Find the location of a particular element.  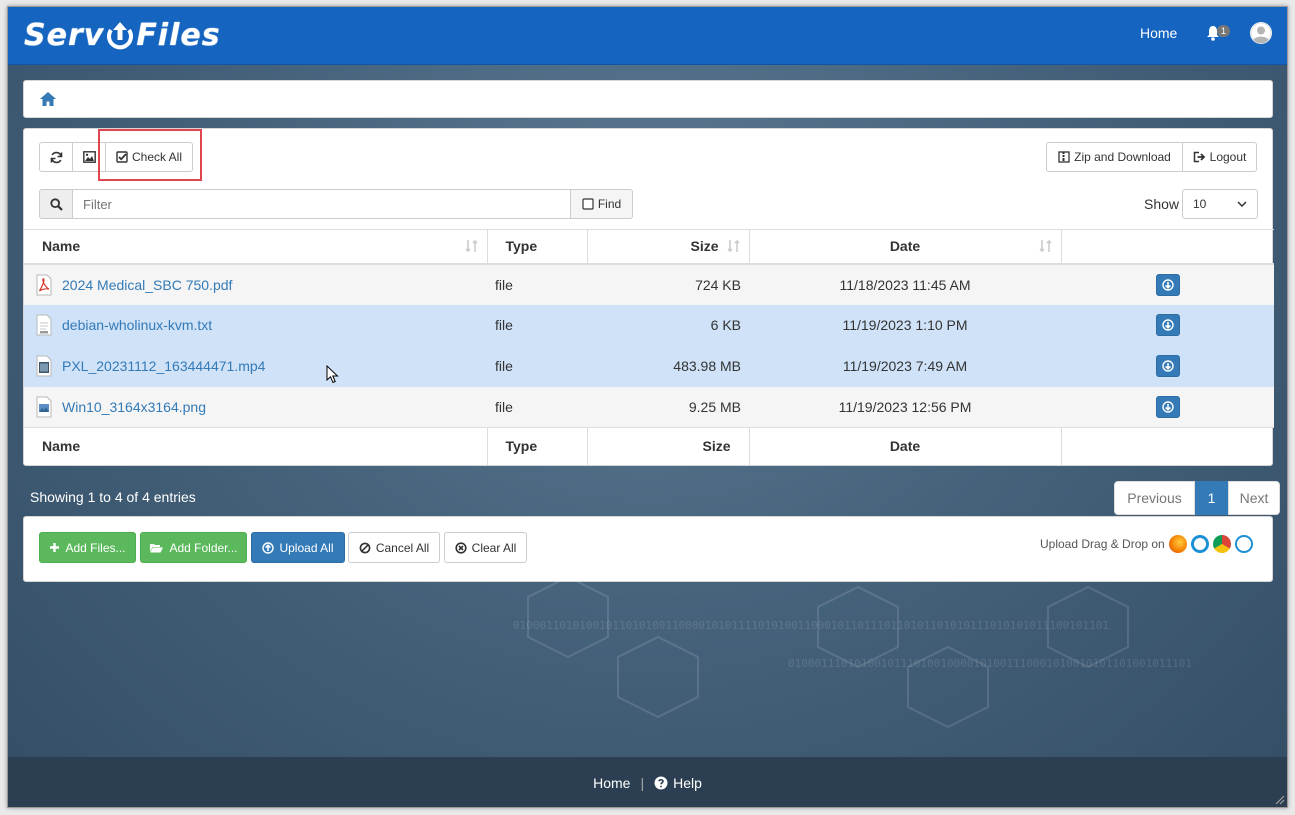

upload-all-button: Upload All is located at coordinates (298, 547).